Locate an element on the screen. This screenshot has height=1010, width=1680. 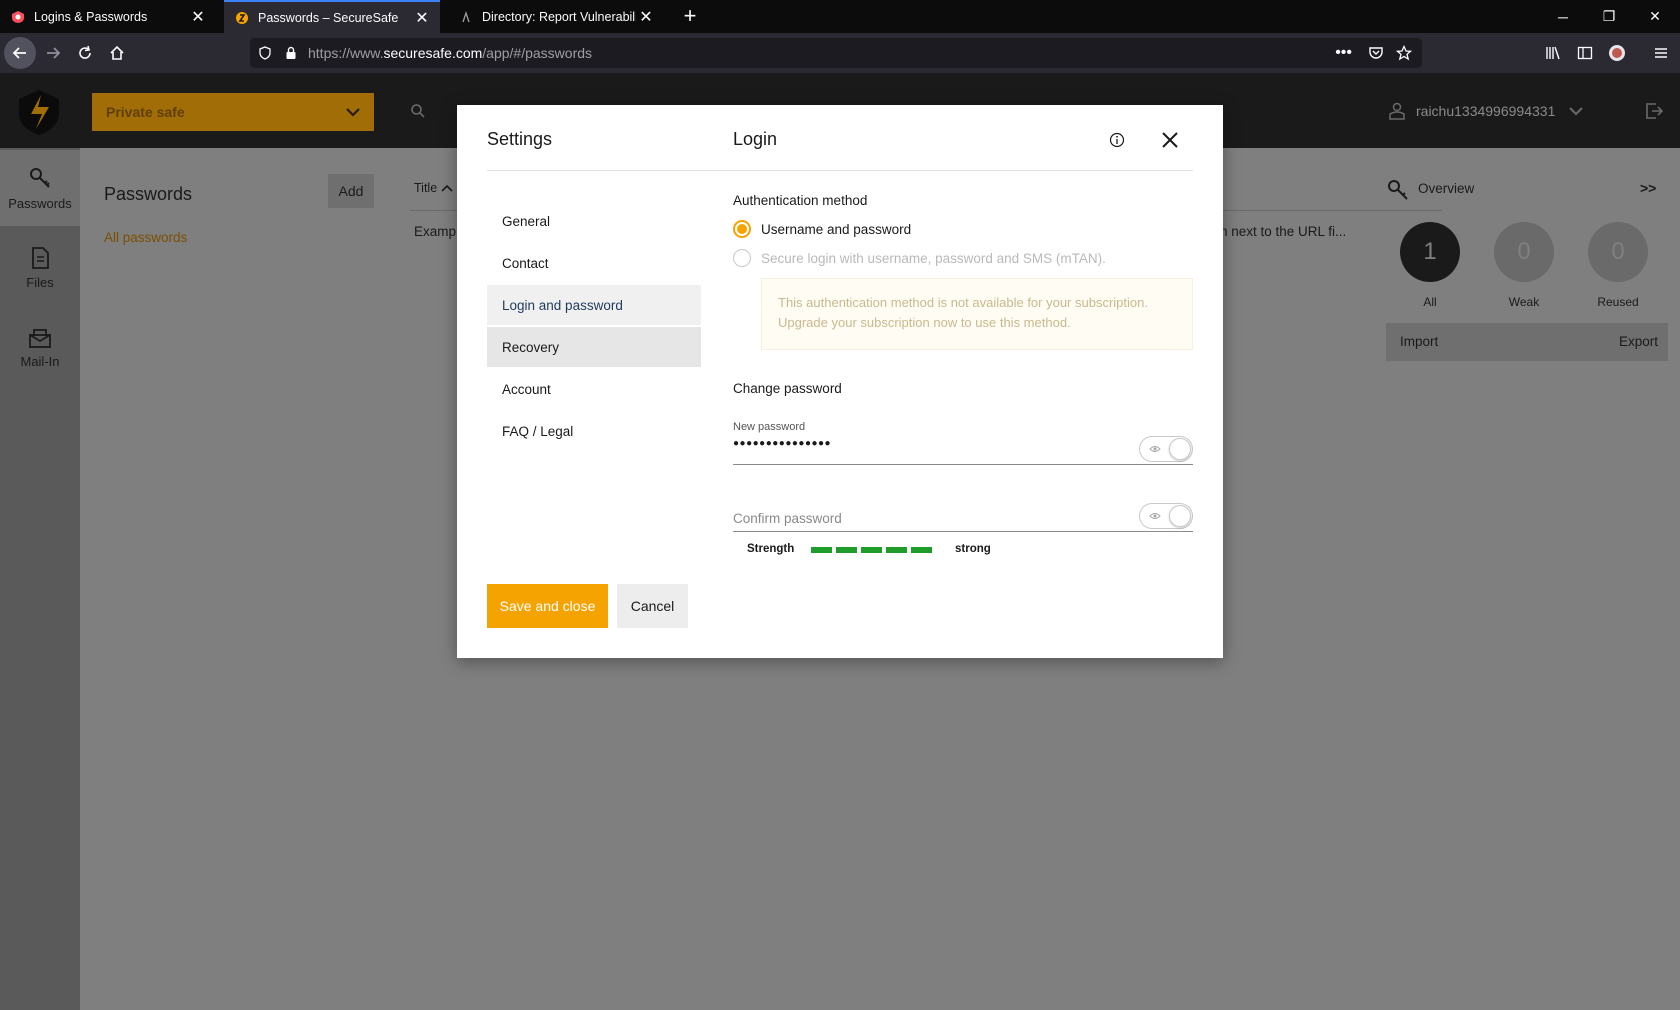
column-title-label: Title is located at coordinates (426, 188).